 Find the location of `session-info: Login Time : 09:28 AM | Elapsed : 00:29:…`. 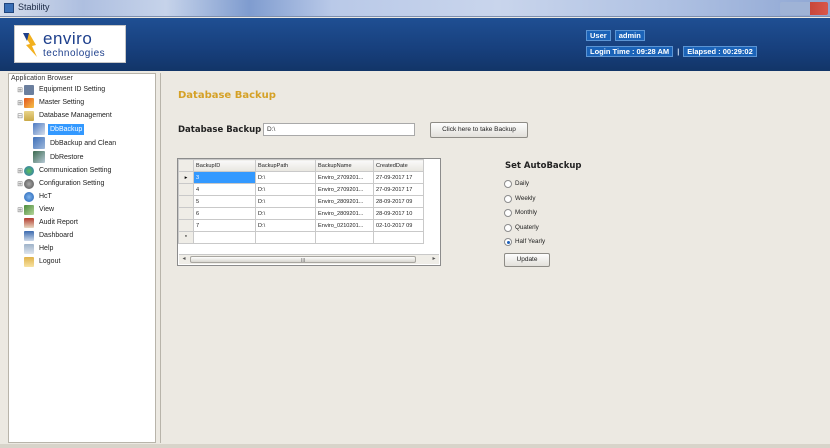

session-info: Login Time : 09:28 AM | Elapsed : 00:29:… is located at coordinates (671, 51).